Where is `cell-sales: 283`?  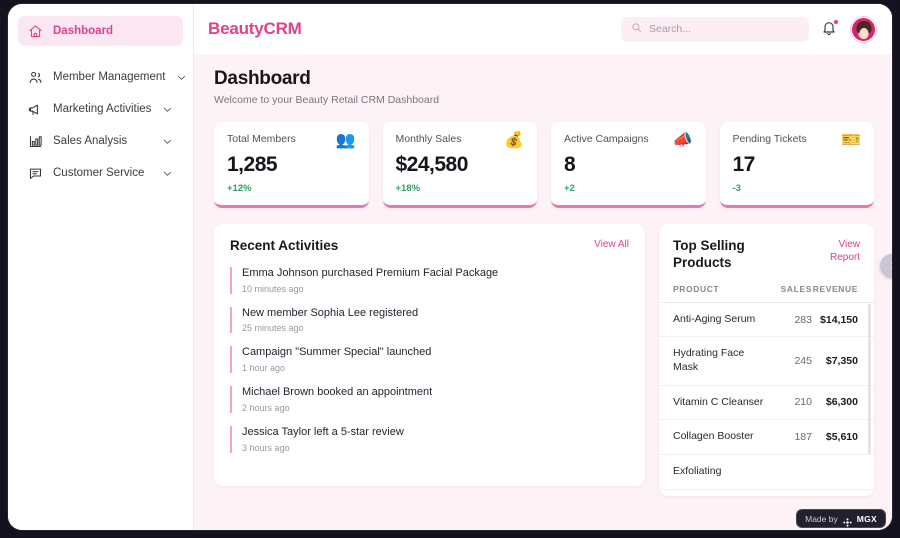 cell-sales: 283 is located at coordinates (789, 320).